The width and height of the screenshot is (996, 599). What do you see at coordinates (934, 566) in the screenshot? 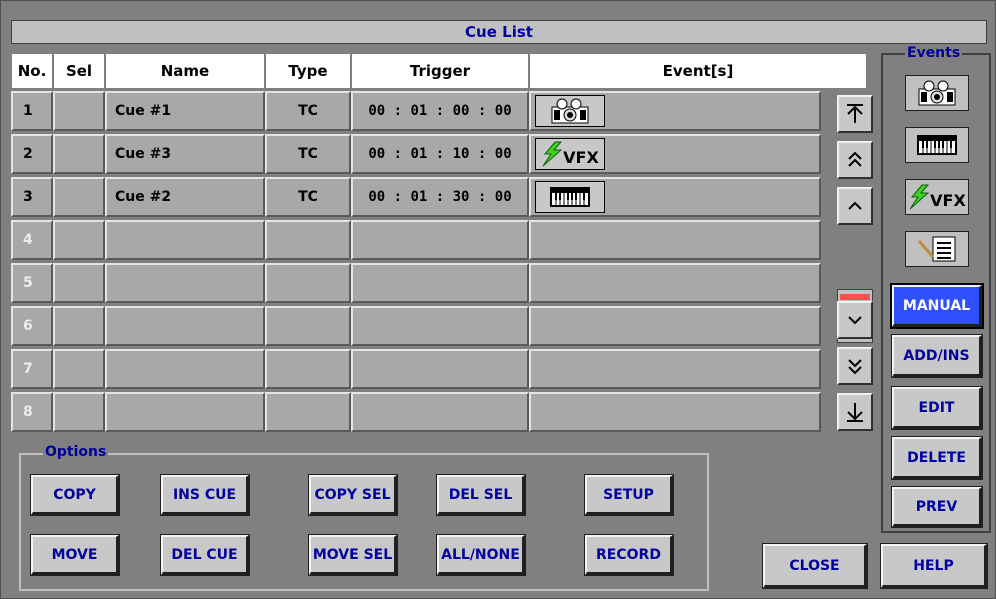
I see `help-button: HELP` at bounding box center [934, 566].